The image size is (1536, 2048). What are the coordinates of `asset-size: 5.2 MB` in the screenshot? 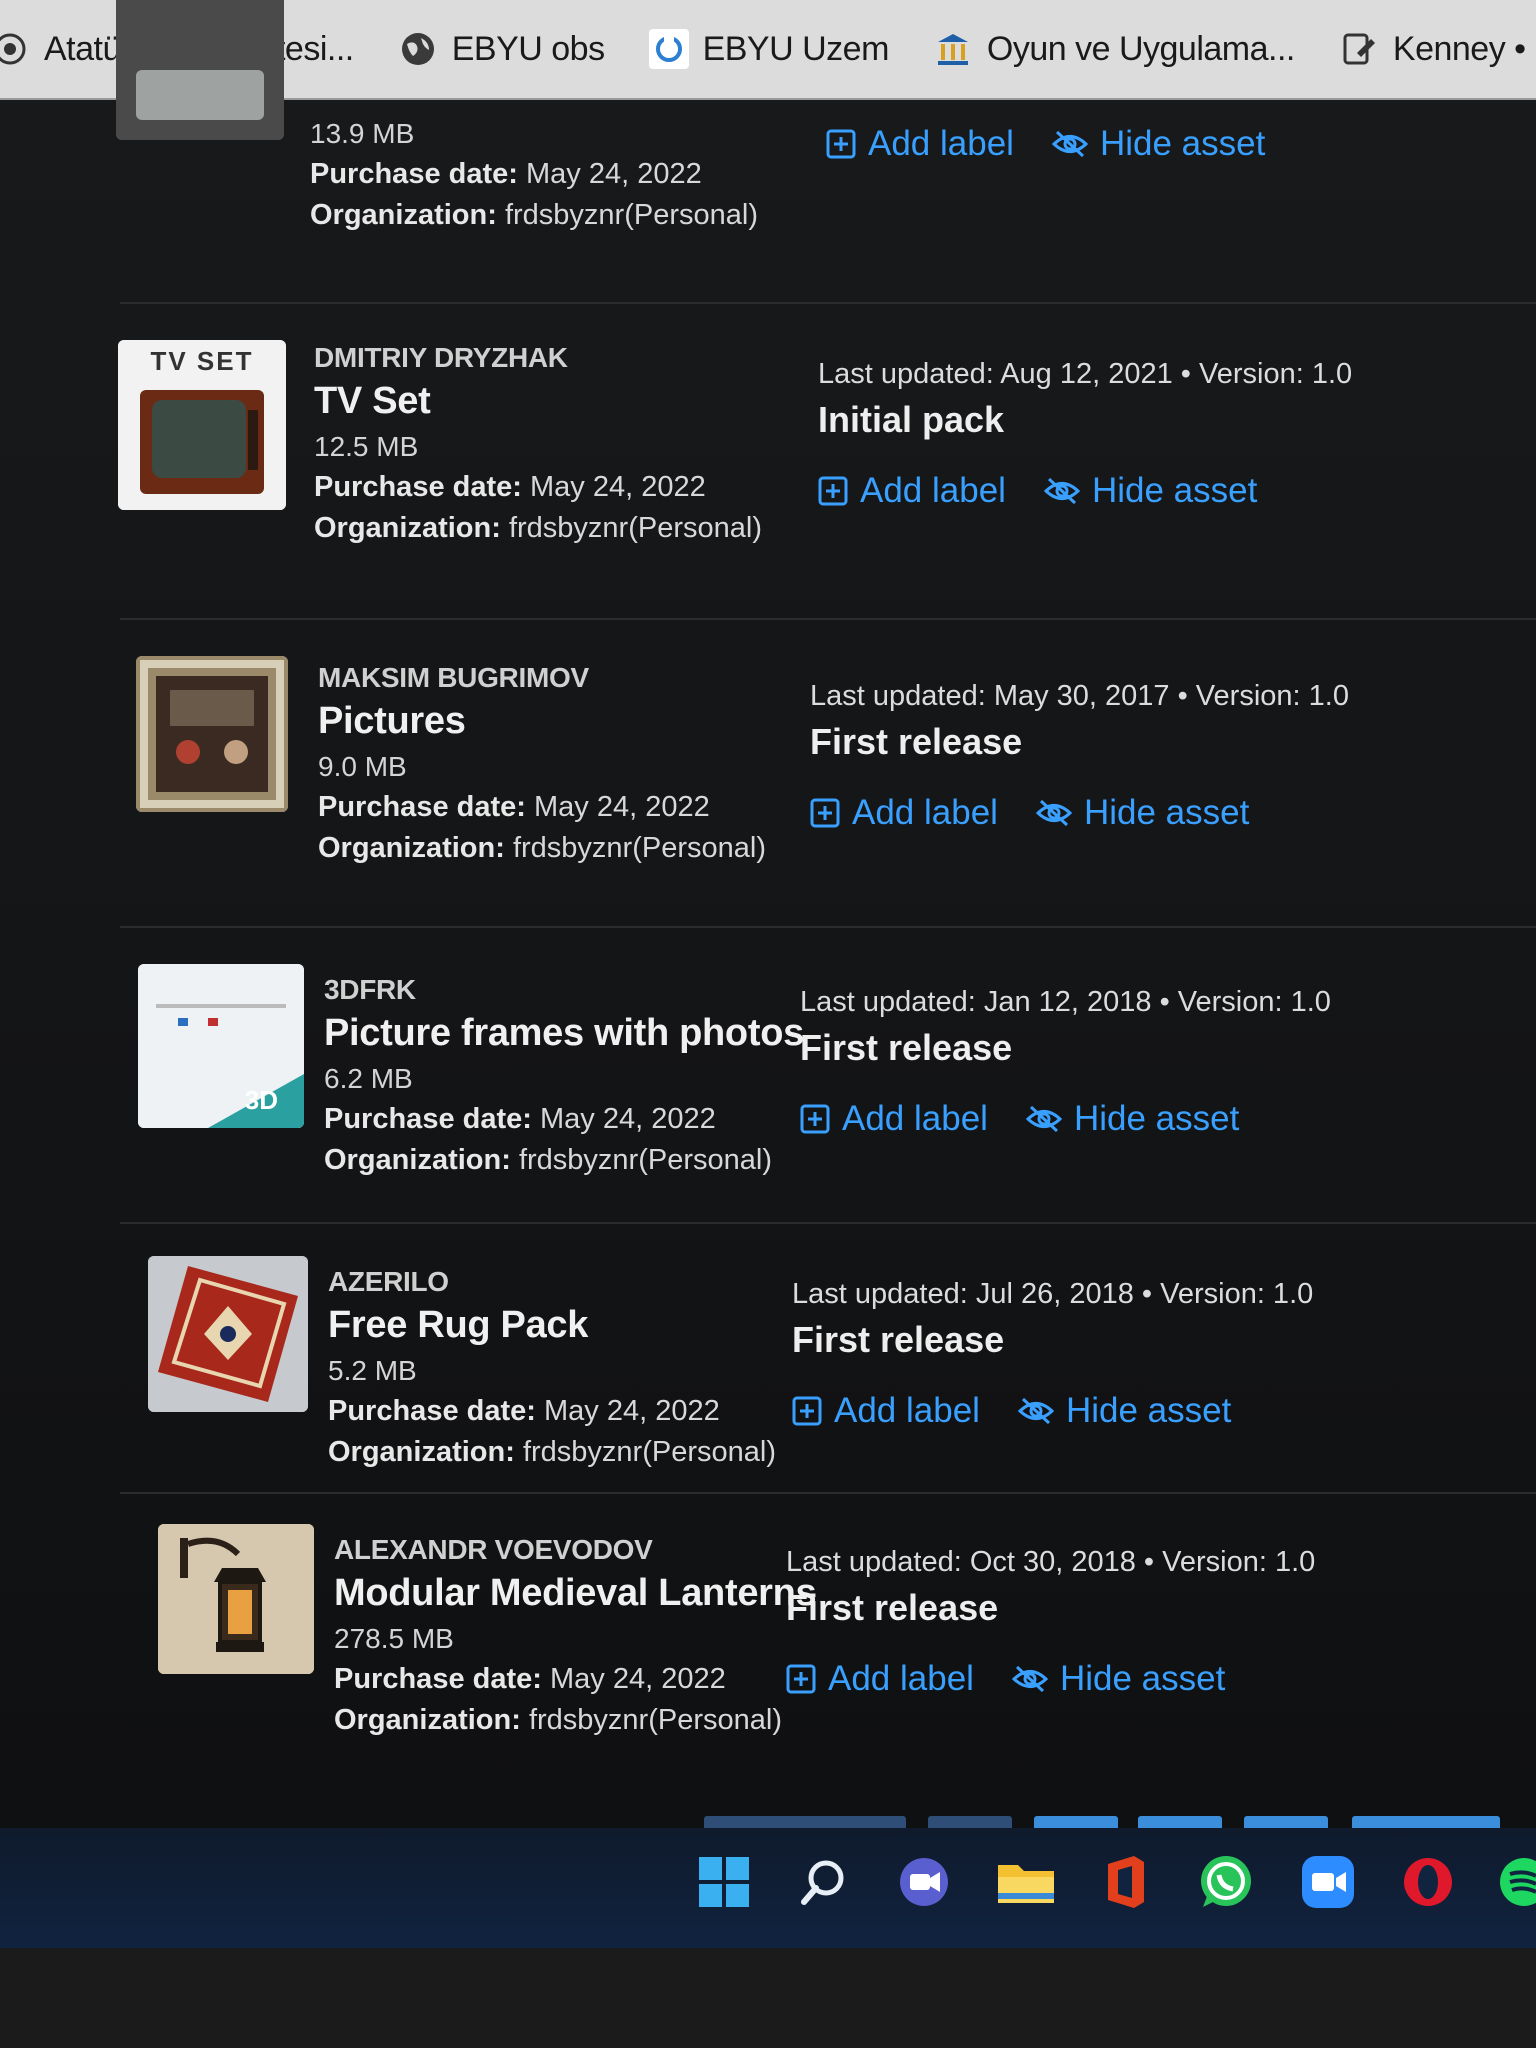 It's located at (372, 1370).